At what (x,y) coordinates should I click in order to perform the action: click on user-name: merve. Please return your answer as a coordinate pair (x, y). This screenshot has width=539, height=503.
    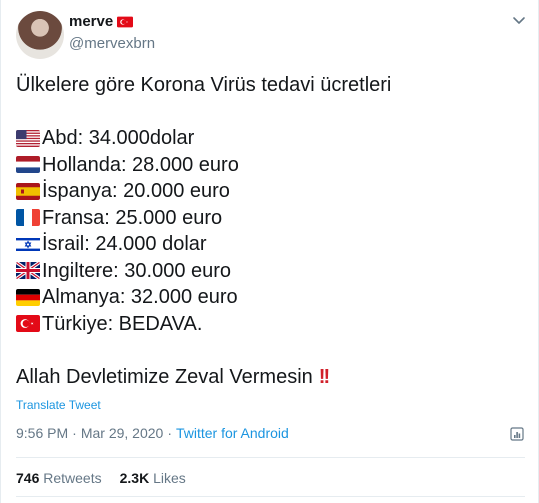
    Looking at the image, I should click on (91, 21).